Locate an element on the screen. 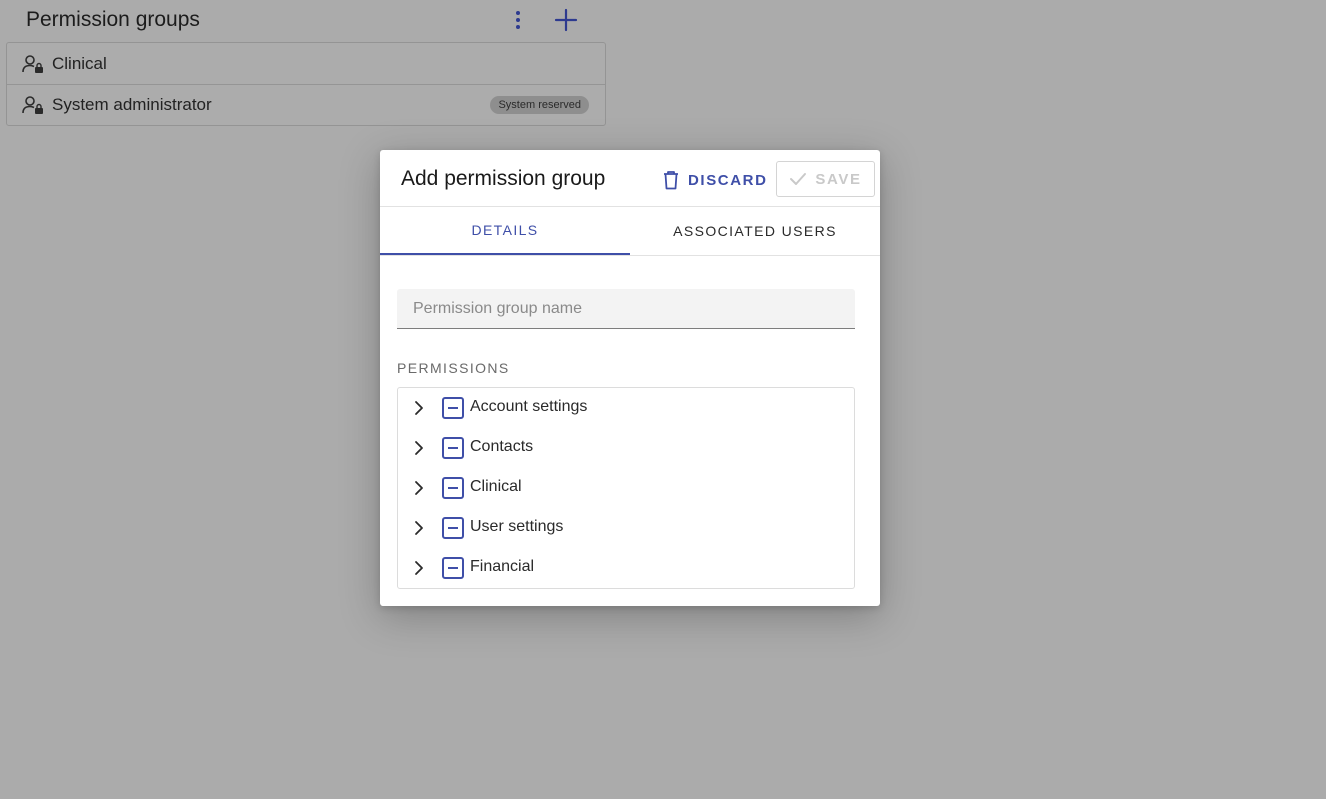  plus-icon is located at coordinates (566, 20).